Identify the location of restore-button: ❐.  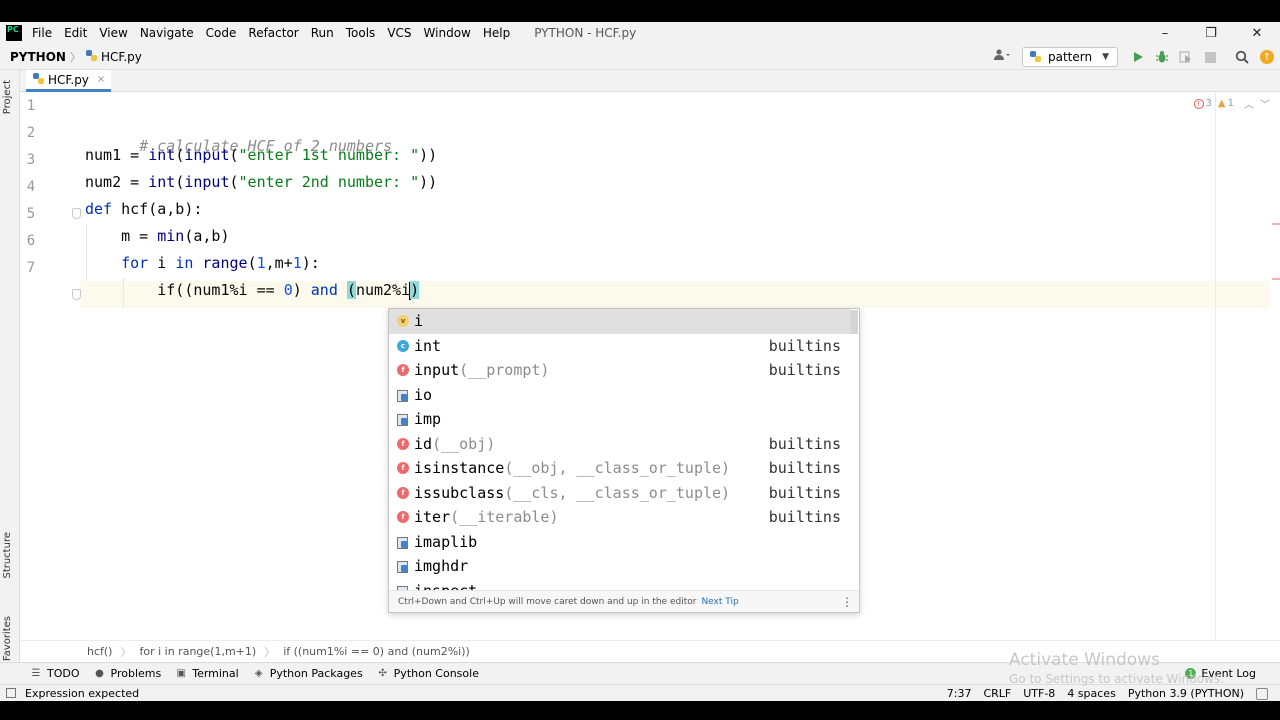
(1211, 33).